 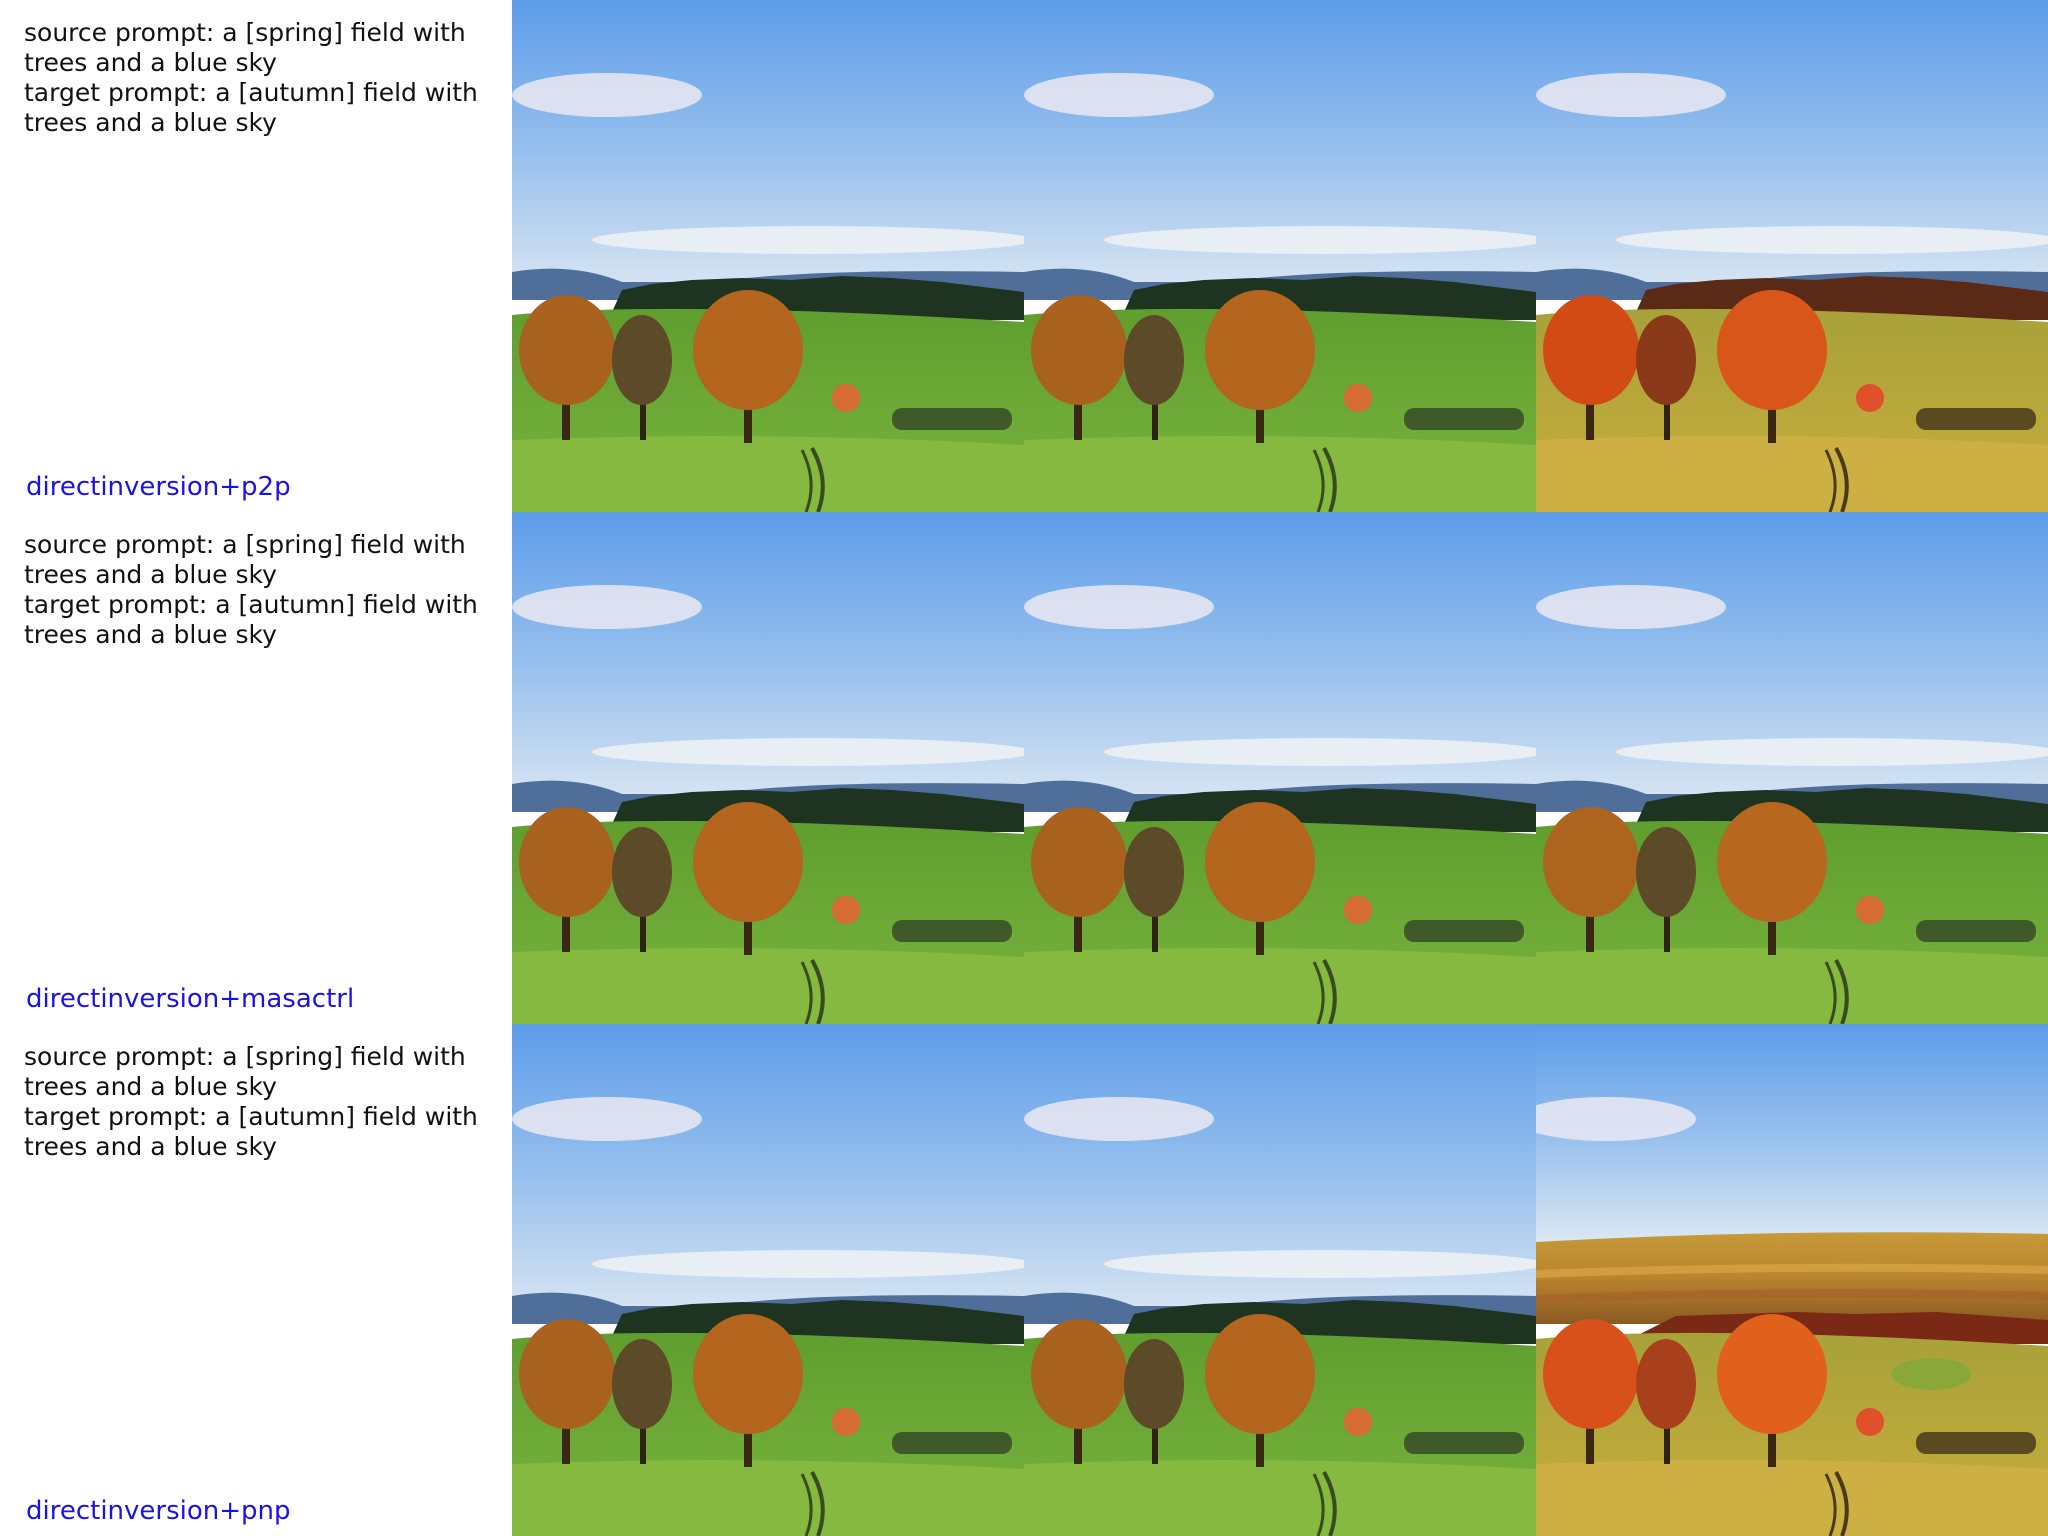 I want to click on method-label: directinversion+p2p, so click(x=158, y=487).